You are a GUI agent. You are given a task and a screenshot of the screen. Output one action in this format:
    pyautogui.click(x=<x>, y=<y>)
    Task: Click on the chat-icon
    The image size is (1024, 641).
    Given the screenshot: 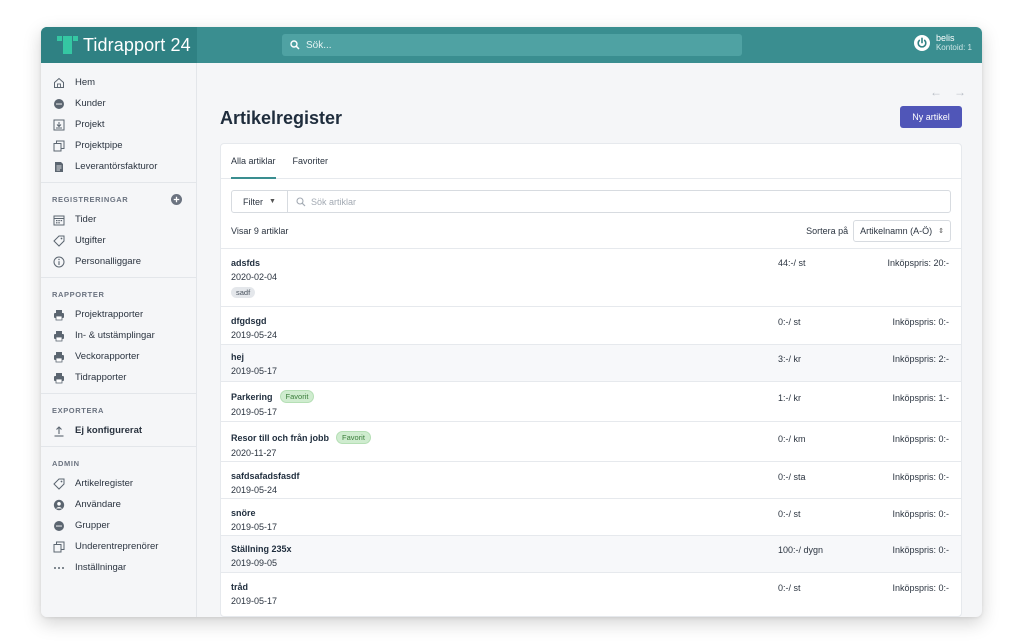 What is the action you would take?
    pyautogui.click(x=58, y=525)
    